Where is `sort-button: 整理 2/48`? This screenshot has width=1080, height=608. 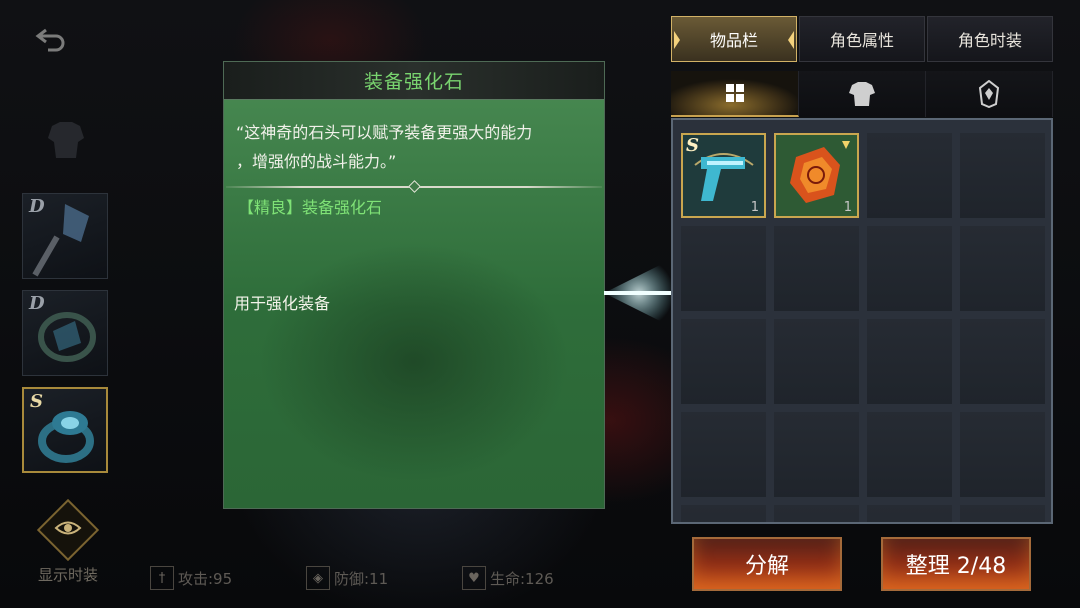
sort-button: 整理 2/48 is located at coordinates (956, 564).